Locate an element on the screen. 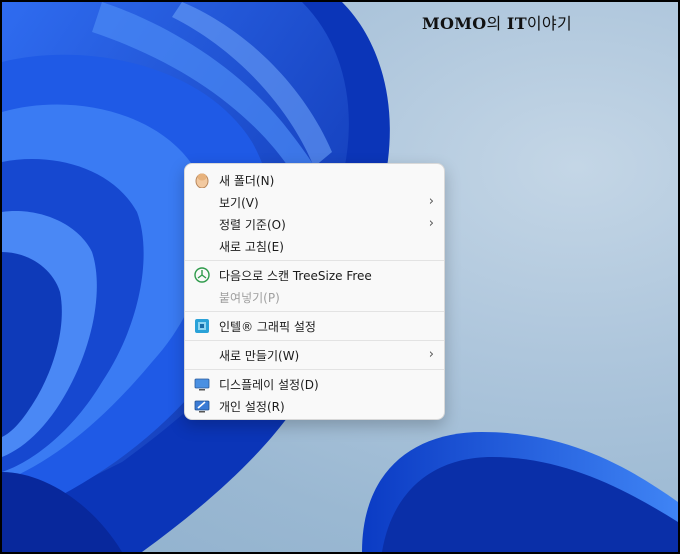  menu-label: 인텔® 그래픽 설정 is located at coordinates (267, 326).